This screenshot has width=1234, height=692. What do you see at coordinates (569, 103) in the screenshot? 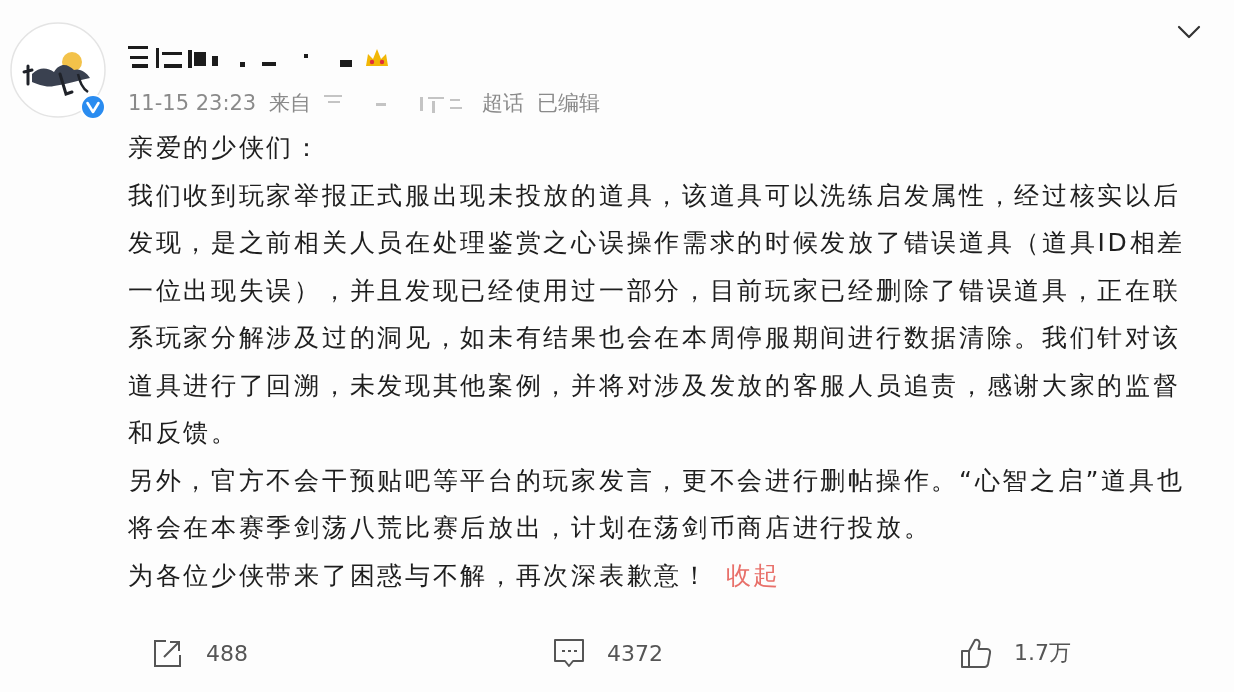
I see `edited-label: 已编辑` at bounding box center [569, 103].